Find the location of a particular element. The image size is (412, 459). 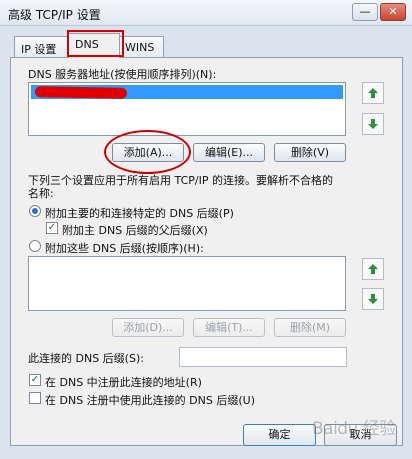

list-item is located at coordinates (187, 92).